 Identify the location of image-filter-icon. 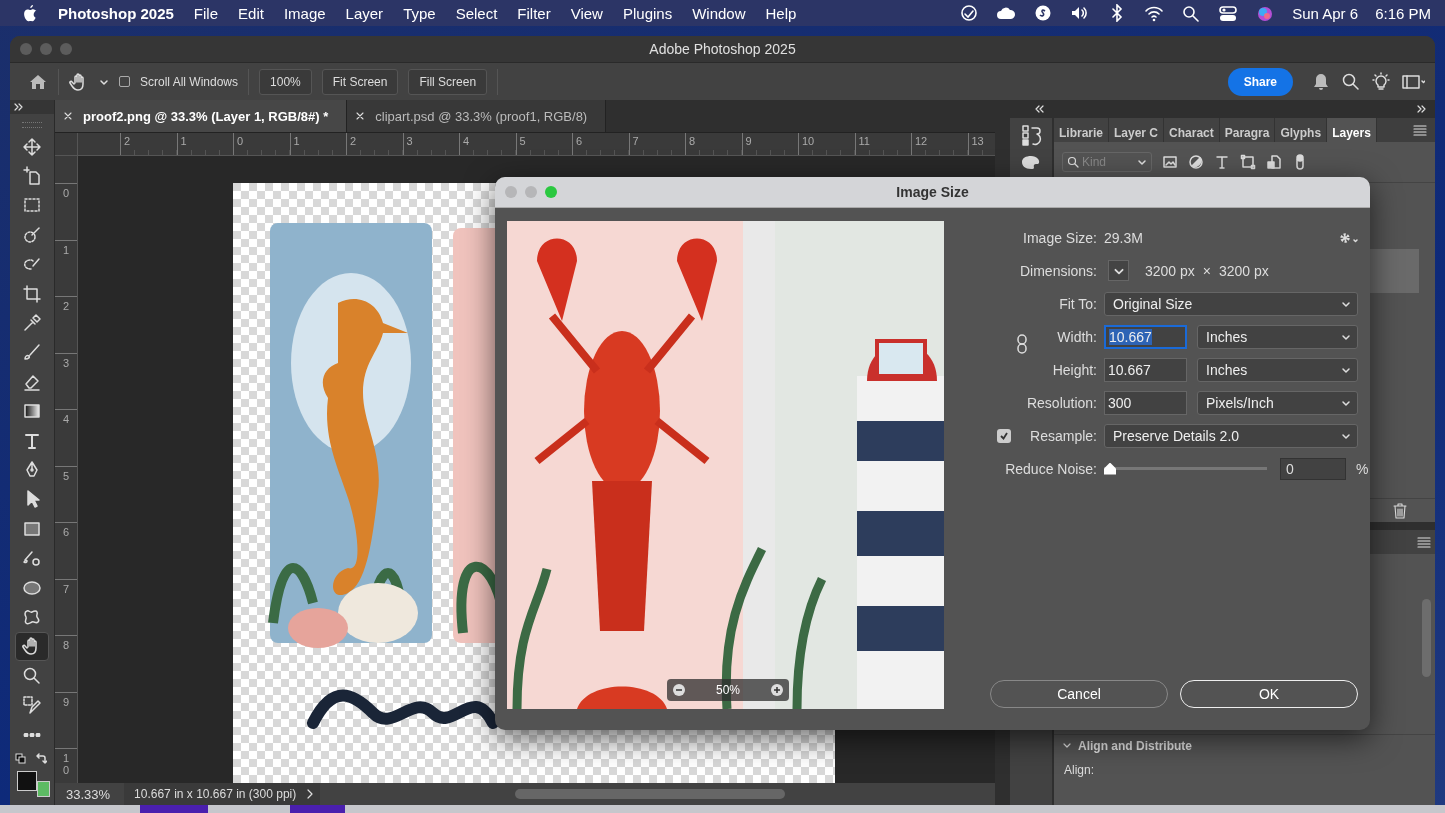
(1170, 162).